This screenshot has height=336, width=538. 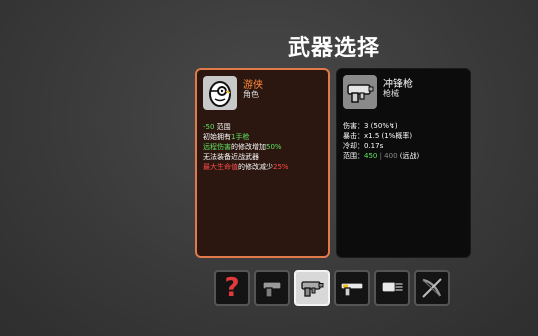 I want to click on text-segment: 暴击：x1.5 (1%概率), so click(x=378, y=136).